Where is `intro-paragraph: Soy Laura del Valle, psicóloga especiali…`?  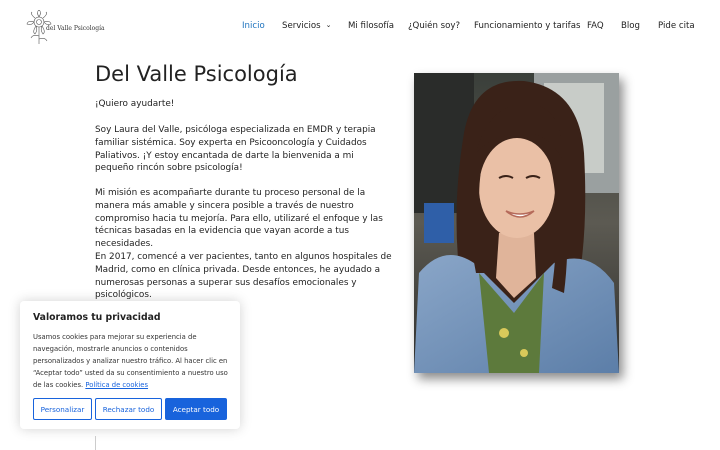 intro-paragraph: Soy Laura del Valle, psicóloga especiali… is located at coordinates (235, 149).